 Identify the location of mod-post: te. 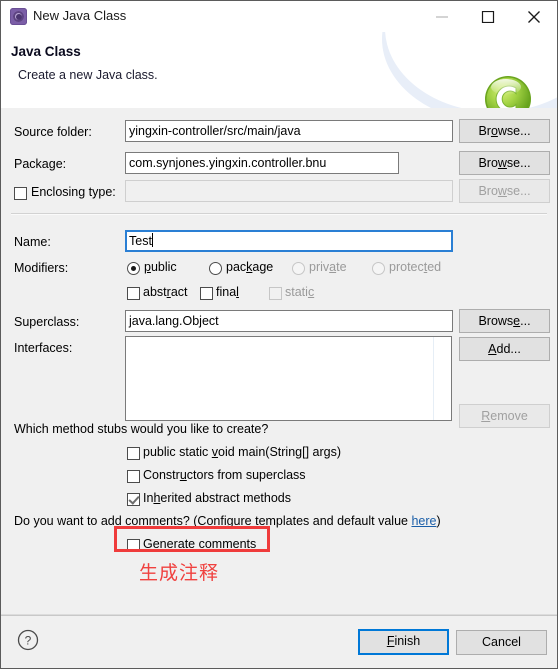
(341, 267).